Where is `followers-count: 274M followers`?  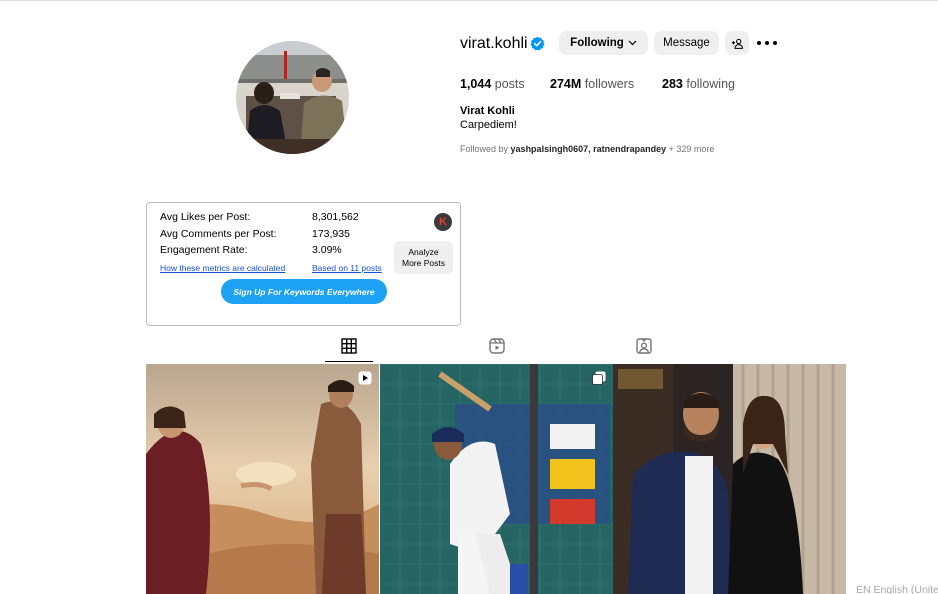
followers-count: 274M followers is located at coordinates (592, 84).